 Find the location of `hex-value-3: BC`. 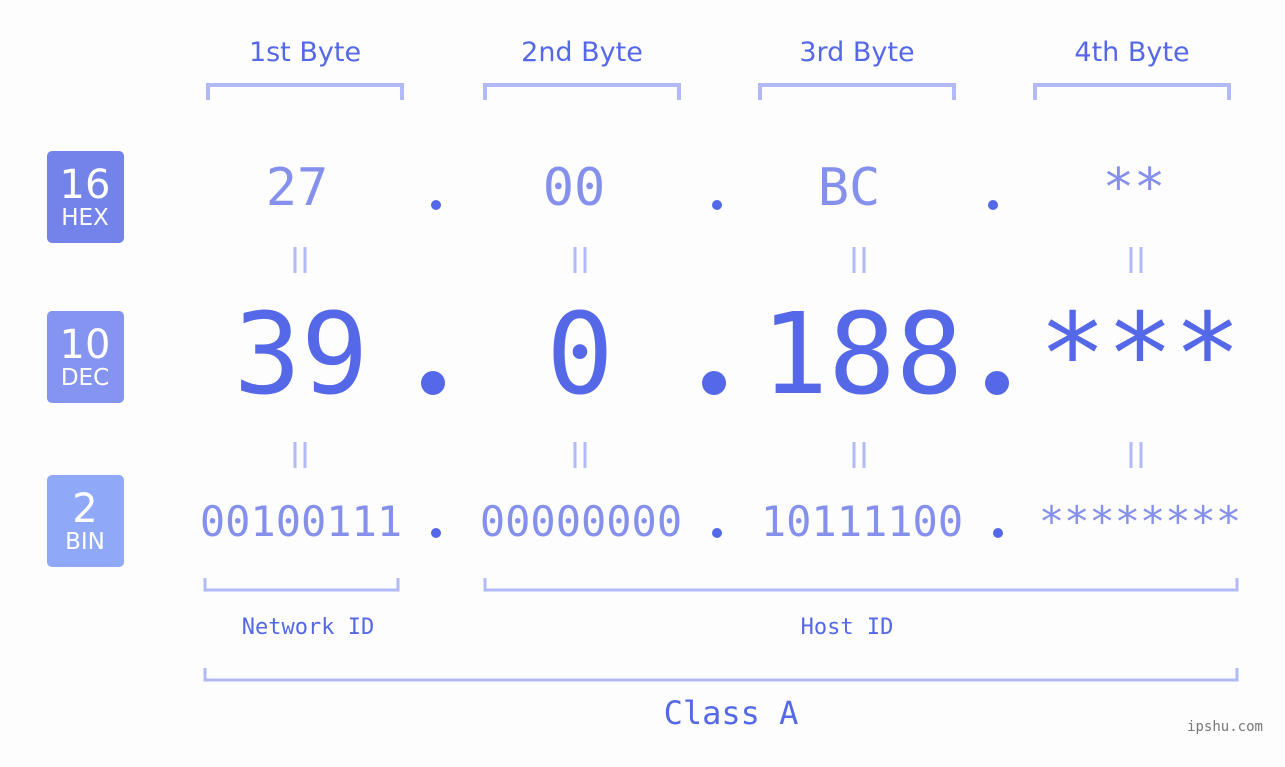

hex-value-3: BC is located at coordinates (849, 188).